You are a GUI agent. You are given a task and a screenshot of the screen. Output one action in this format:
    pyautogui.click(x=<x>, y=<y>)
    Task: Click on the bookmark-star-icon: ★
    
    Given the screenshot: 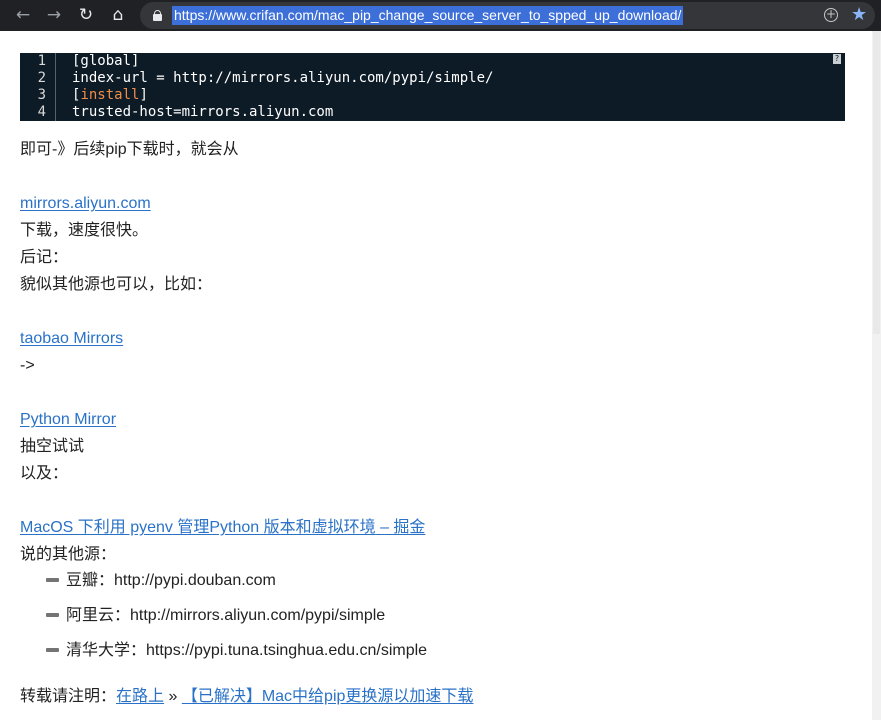 What is the action you would take?
    pyautogui.click(x=859, y=15)
    